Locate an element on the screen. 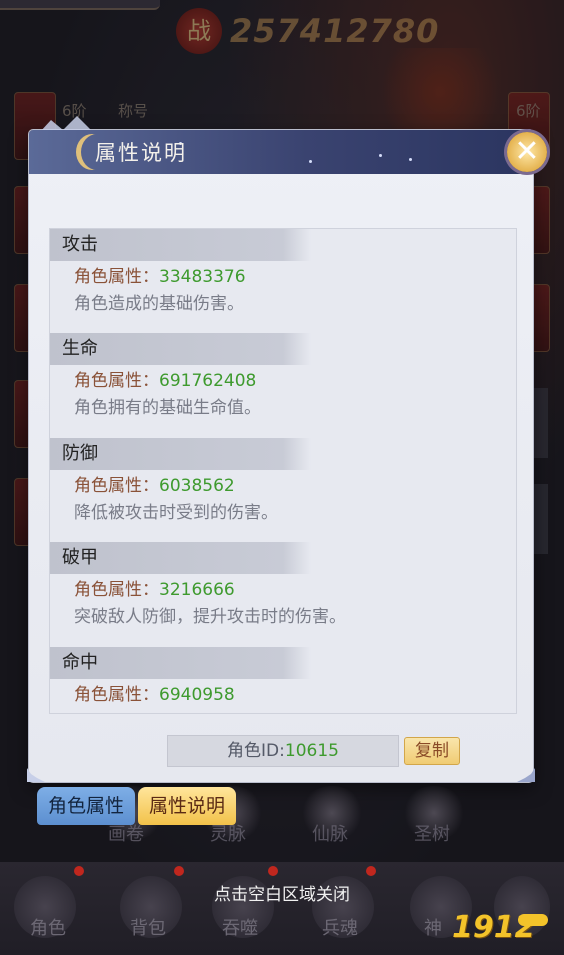  attribute-value: 6038562 is located at coordinates (197, 486).